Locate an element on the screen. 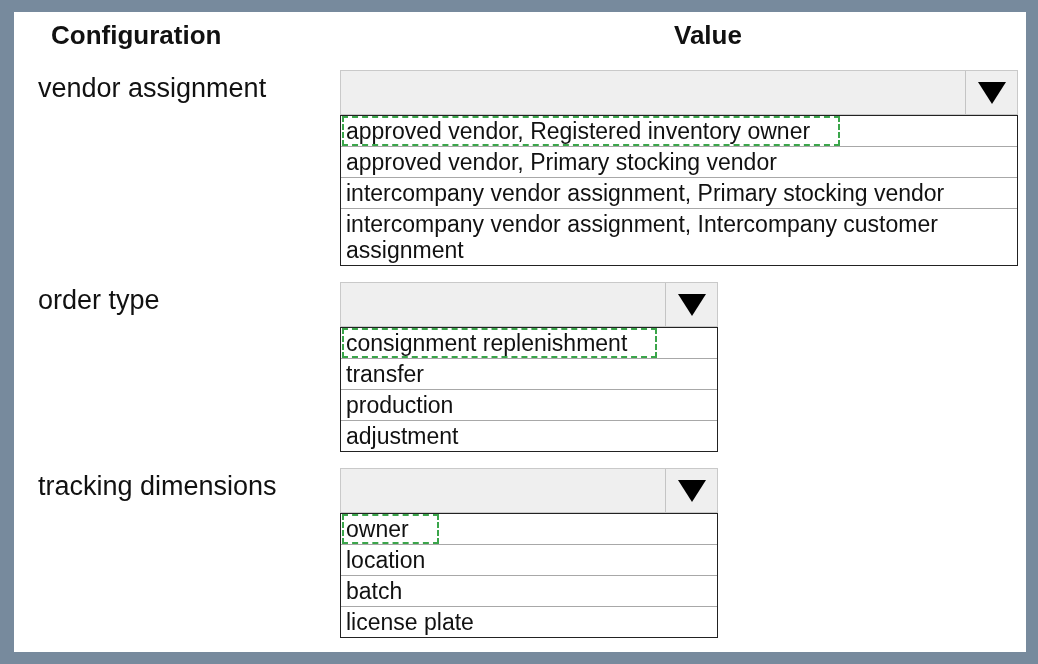  dropdown-option: intercompany vendor assignment, Intercompany customer assignment is located at coordinates (679, 237).